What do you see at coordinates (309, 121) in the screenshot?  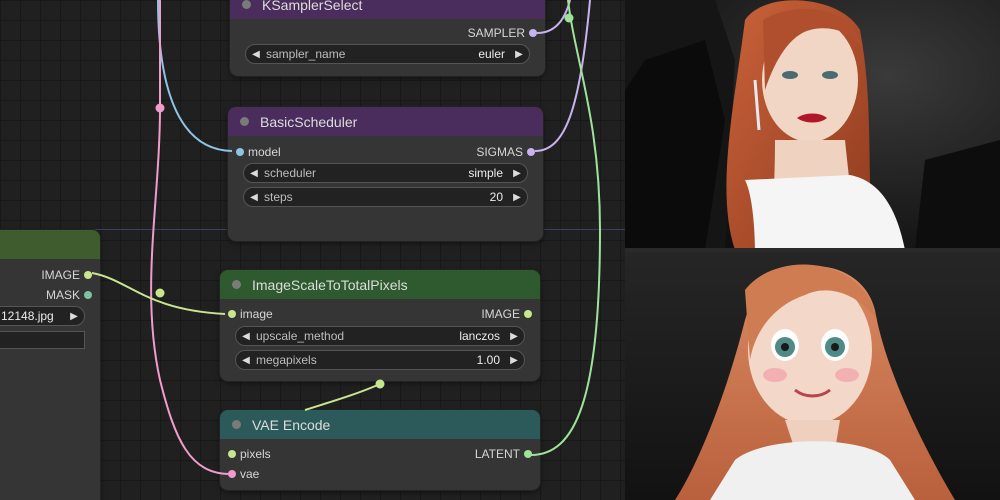 I see `node-title: BasicScheduler` at bounding box center [309, 121].